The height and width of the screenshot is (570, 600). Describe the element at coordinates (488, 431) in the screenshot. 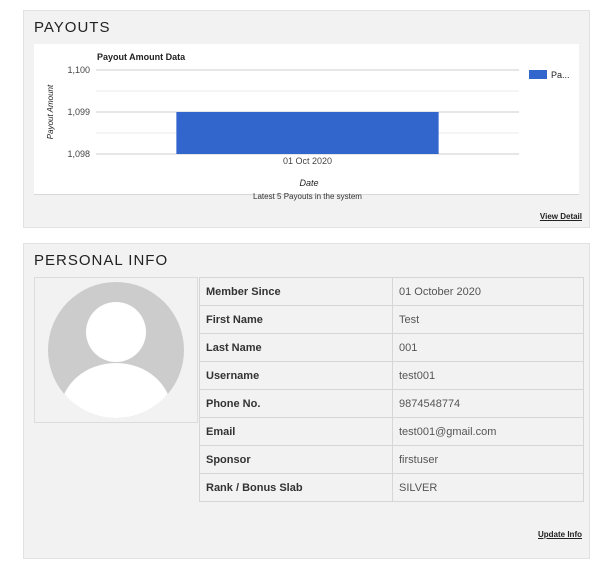

I see `value-email: test001@gmail.com` at that location.